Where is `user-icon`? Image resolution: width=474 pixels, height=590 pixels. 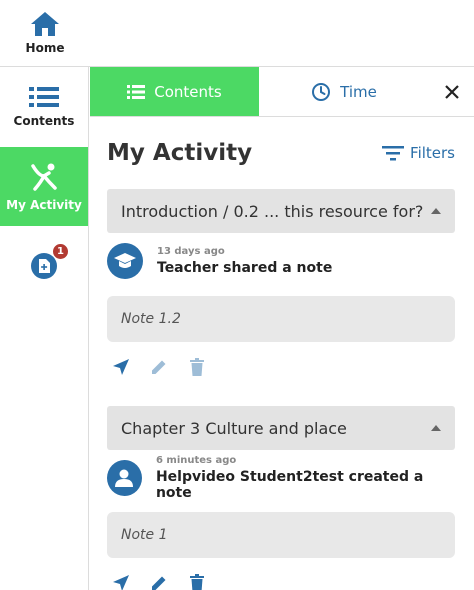
user-icon is located at coordinates (124, 478).